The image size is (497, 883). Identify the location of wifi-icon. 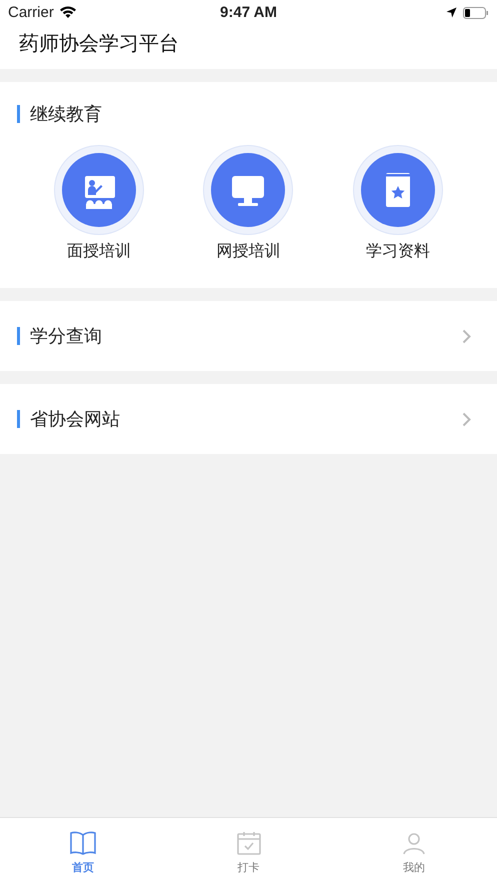
(67, 12).